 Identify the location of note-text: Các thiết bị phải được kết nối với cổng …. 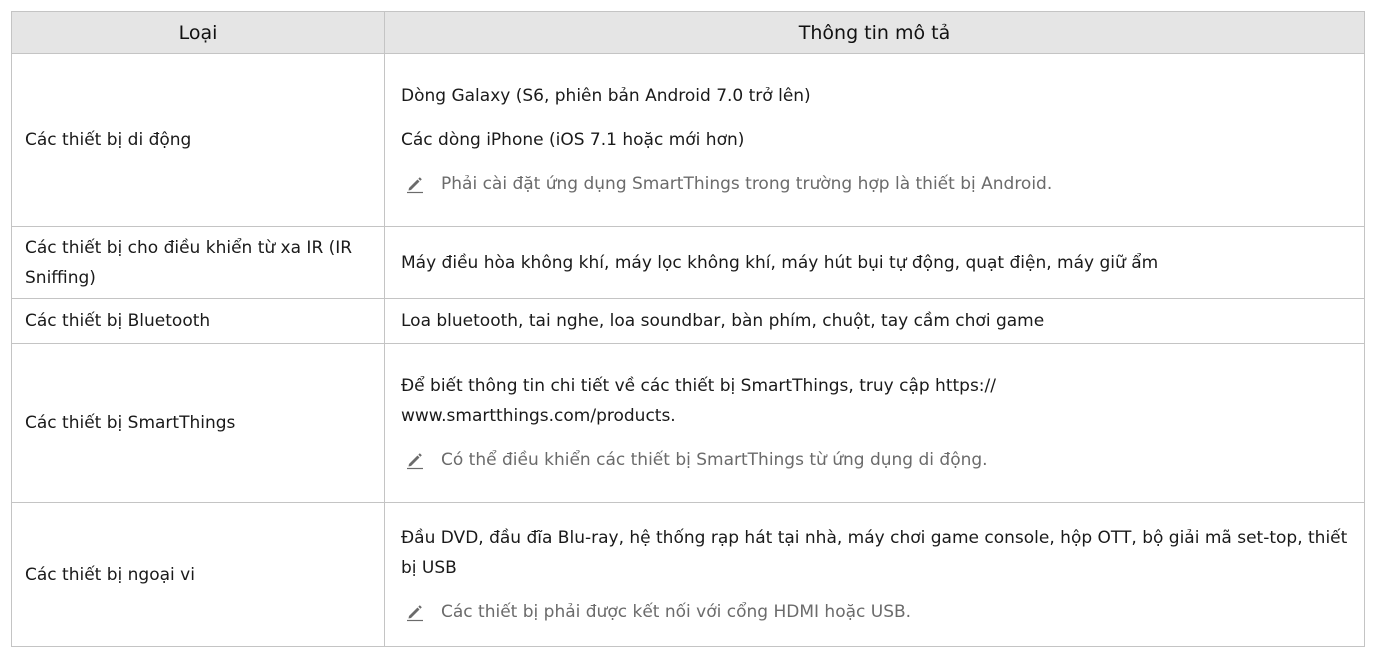
(676, 611).